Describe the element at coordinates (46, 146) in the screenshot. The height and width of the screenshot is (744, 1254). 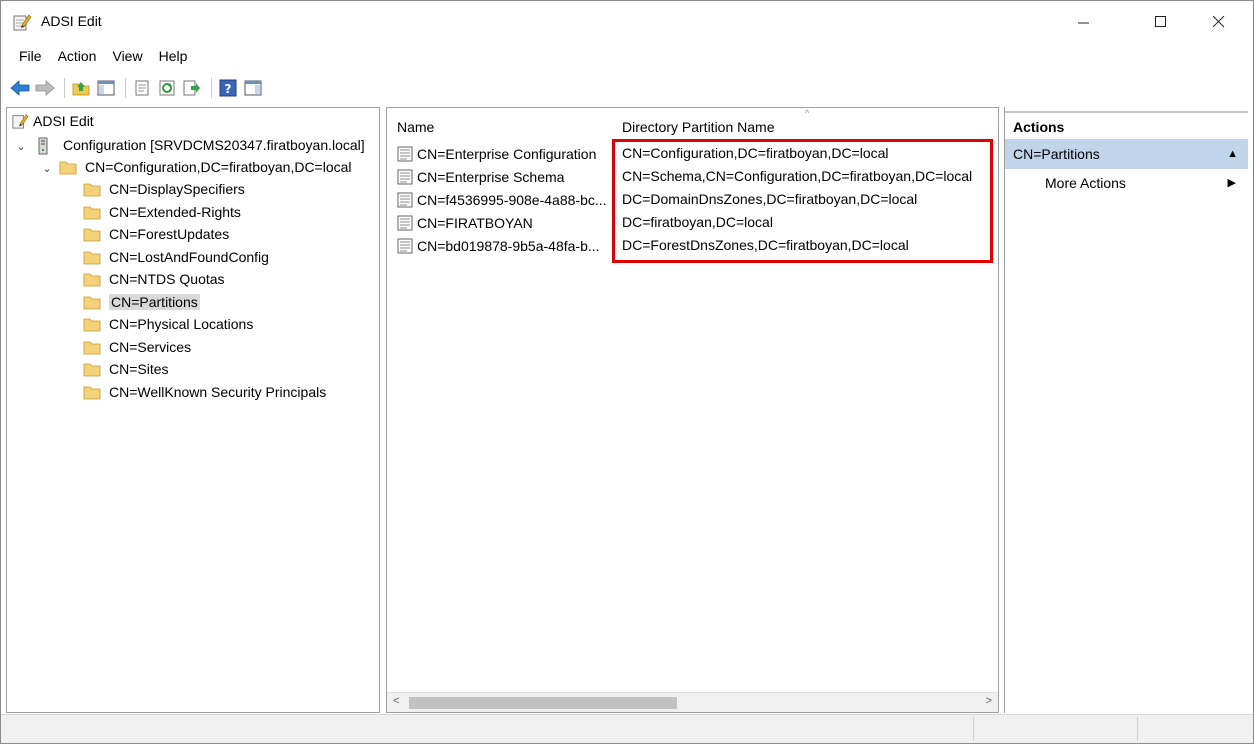
I see `server-icon` at that location.